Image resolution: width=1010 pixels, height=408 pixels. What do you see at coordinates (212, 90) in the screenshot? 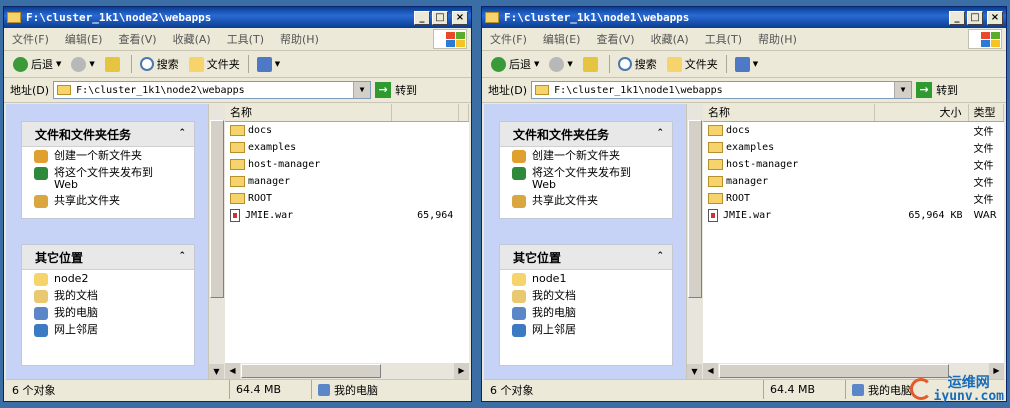
I see `address-input: F:\cluster_1k1\node2\webapps ▼` at bounding box center [212, 90].